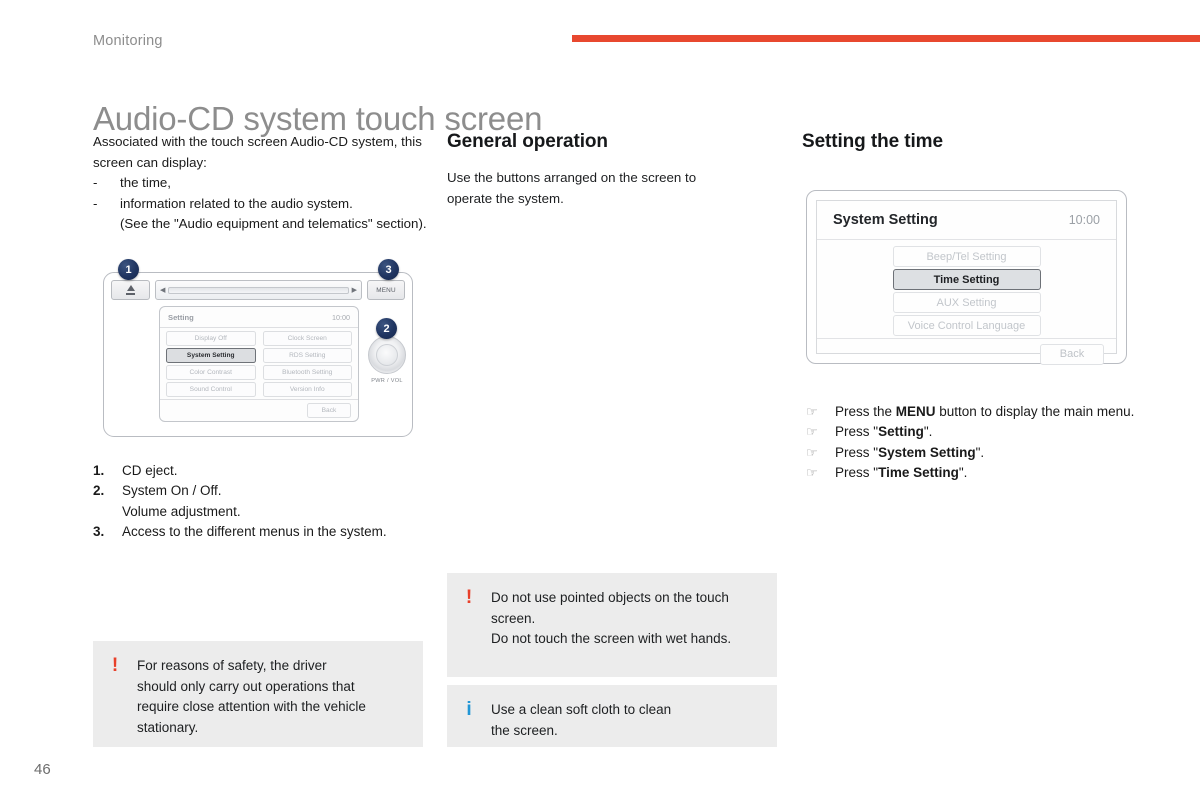  Describe the element at coordinates (610, 597) in the screenshot. I see `notice-line: Do not use pointed objects on the touch` at that location.